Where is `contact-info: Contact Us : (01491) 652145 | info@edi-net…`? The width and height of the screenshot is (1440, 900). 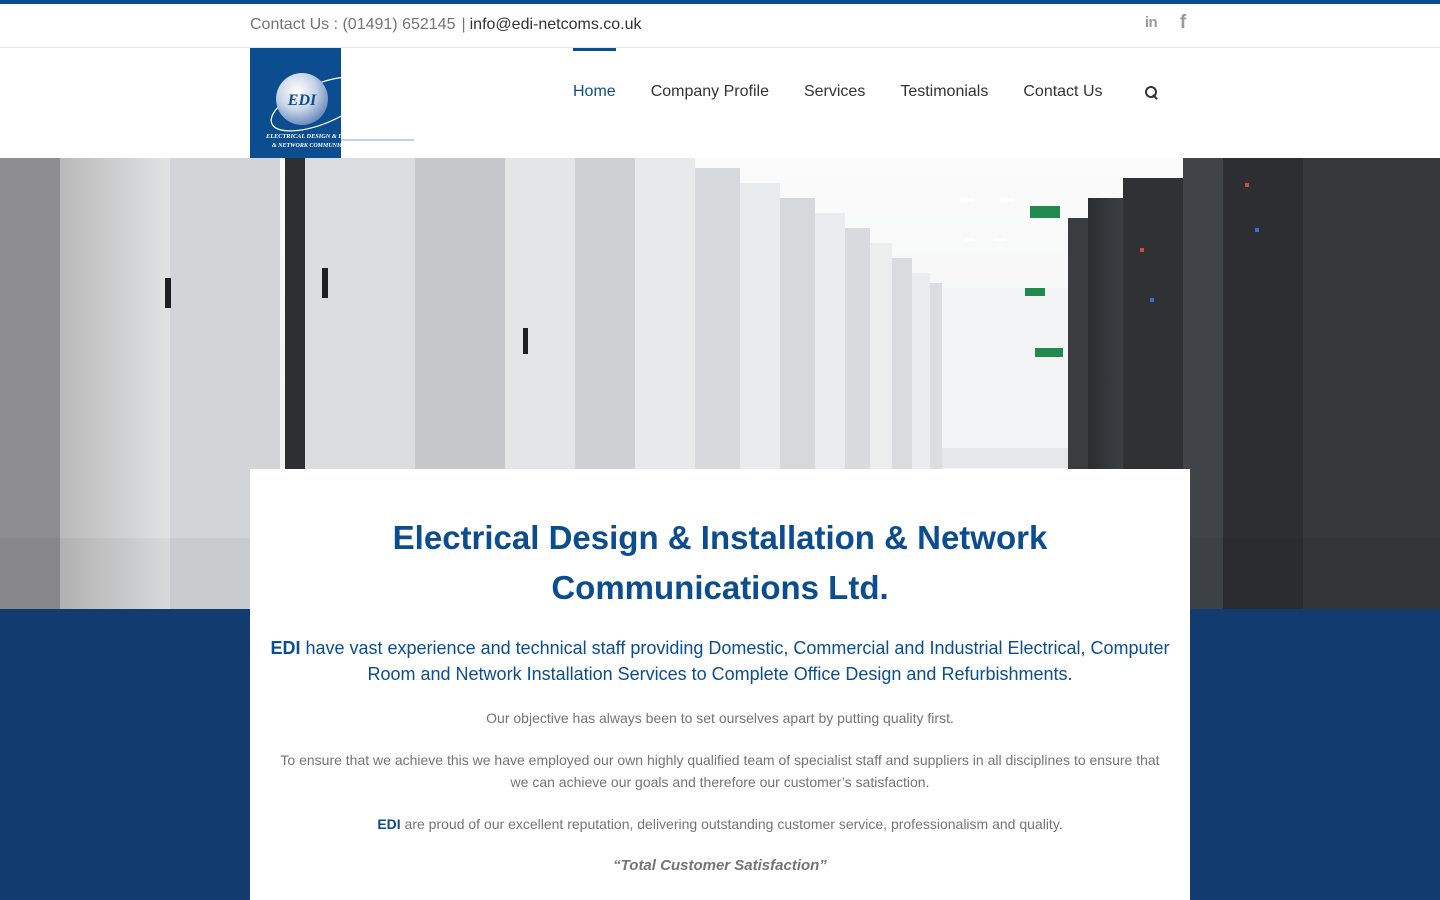
contact-info: Contact Us : (01491) 652145 | info@edi-net… is located at coordinates (446, 25).